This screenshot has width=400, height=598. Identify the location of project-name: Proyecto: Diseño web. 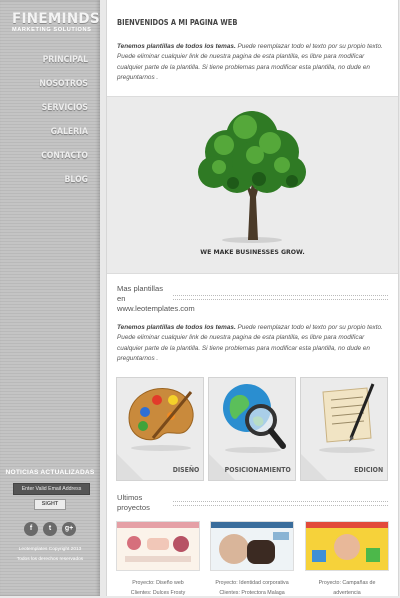
(158, 583).